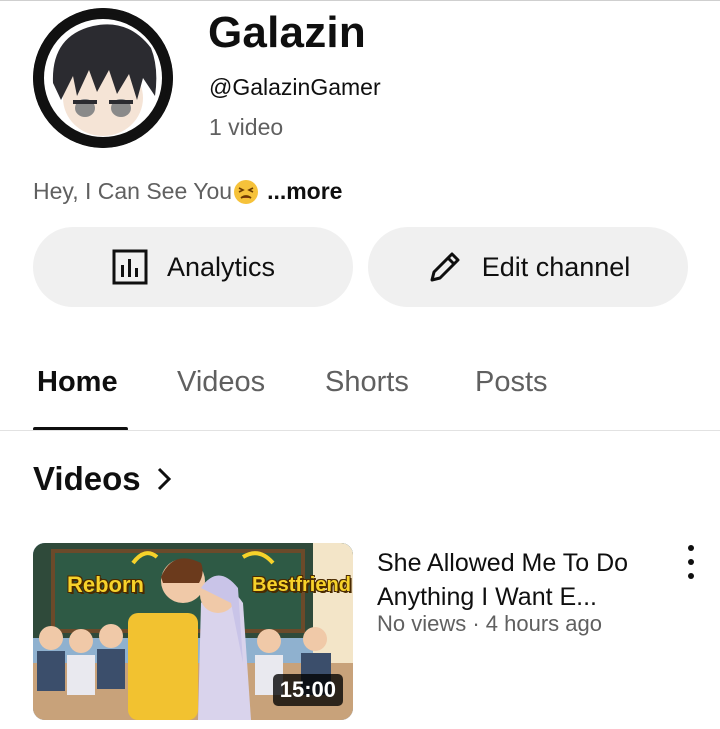 The image size is (720, 729). What do you see at coordinates (103, 78) in the screenshot?
I see `channel-avatar` at bounding box center [103, 78].